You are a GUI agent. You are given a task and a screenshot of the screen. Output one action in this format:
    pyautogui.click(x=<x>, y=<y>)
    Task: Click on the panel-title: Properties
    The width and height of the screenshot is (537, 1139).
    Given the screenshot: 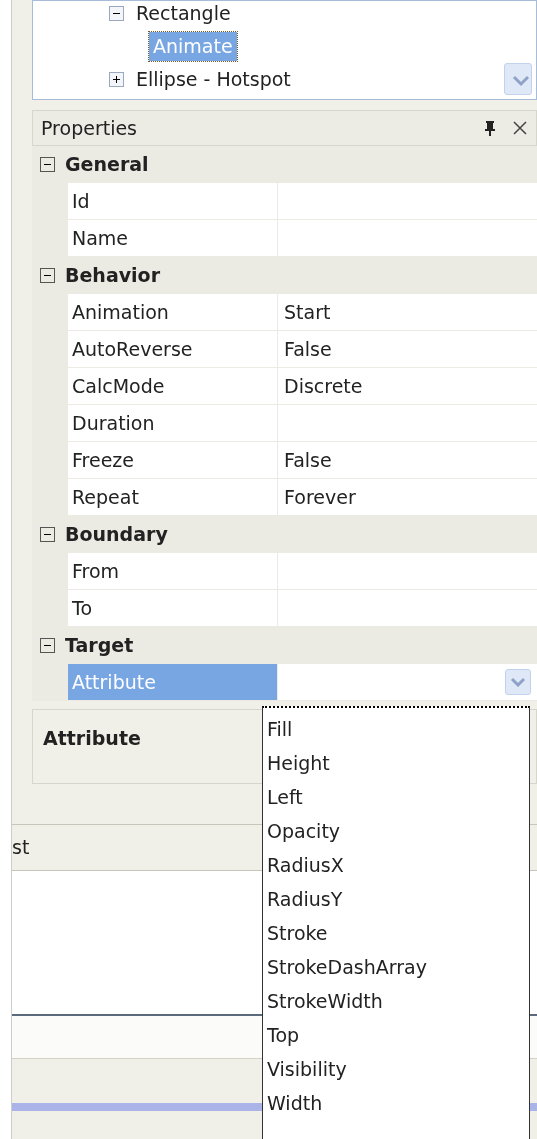 What is the action you would take?
    pyautogui.click(x=89, y=128)
    